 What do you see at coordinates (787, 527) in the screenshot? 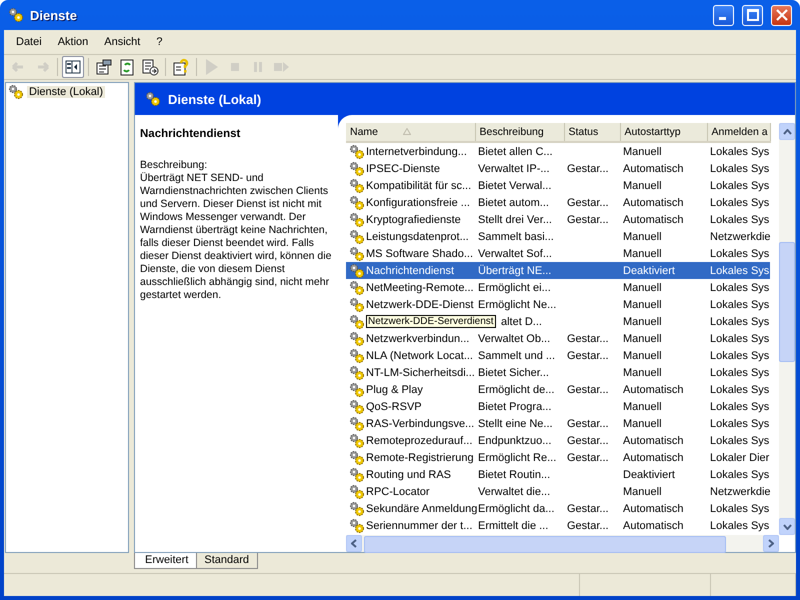
I see `scroll-down-icon` at bounding box center [787, 527].